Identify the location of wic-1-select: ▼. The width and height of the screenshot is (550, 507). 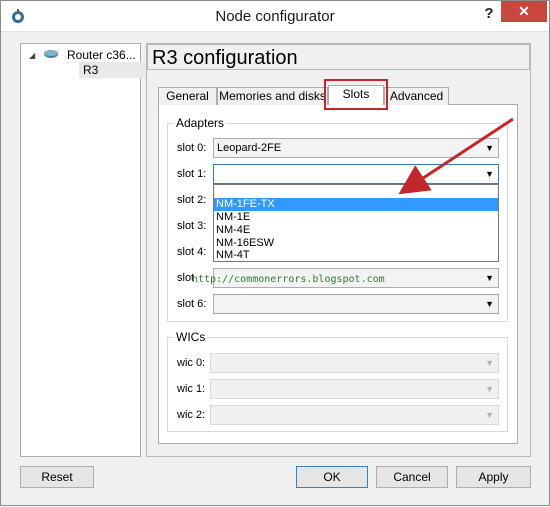
(354, 389).